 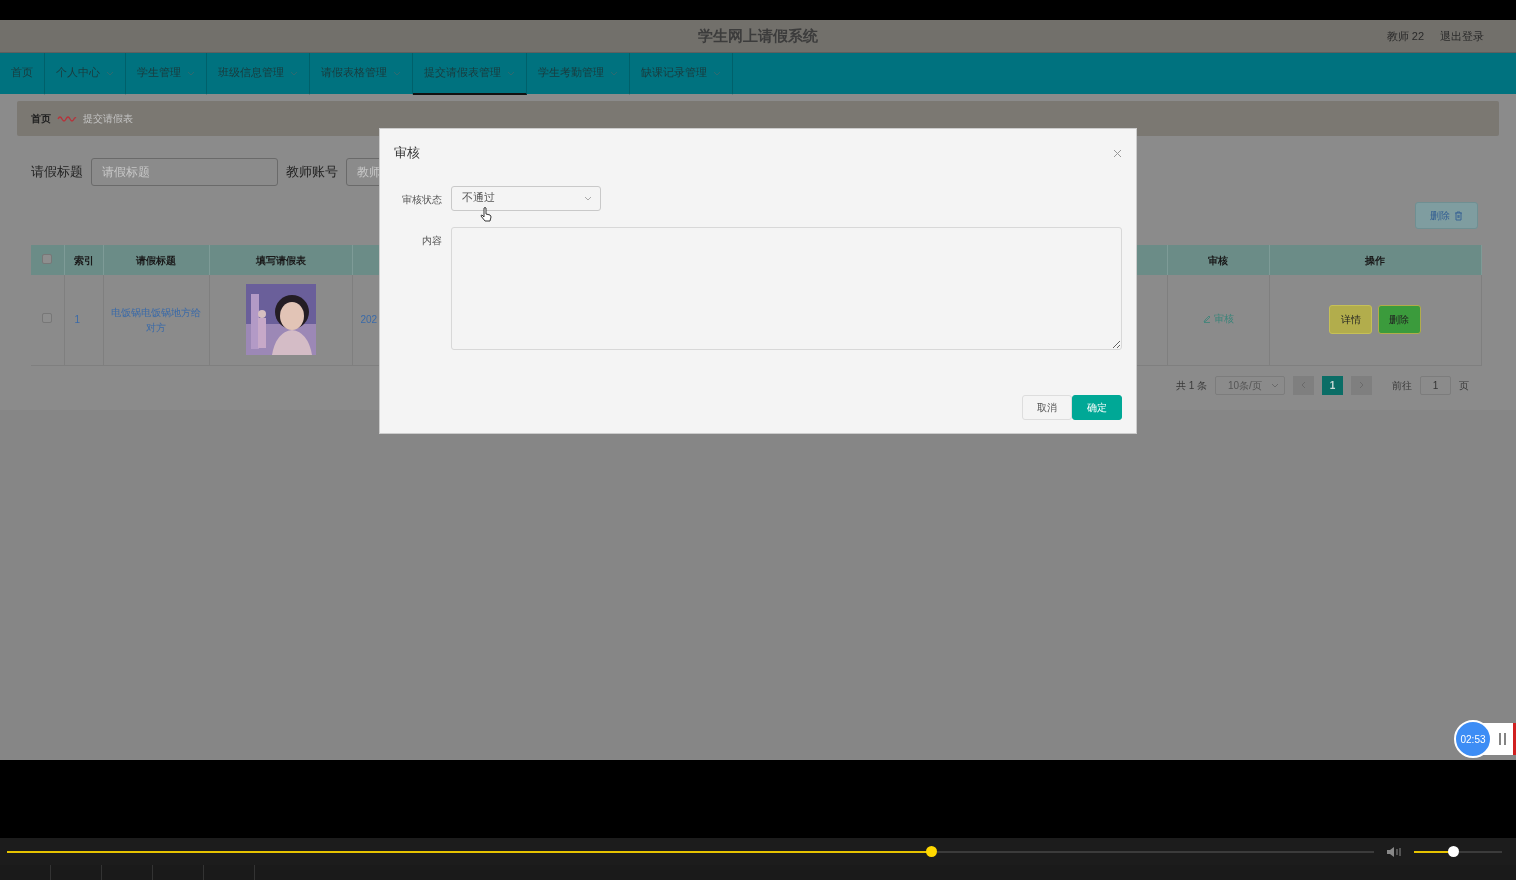 I want to click on volume-thumb, so click(x=1453, y=851).